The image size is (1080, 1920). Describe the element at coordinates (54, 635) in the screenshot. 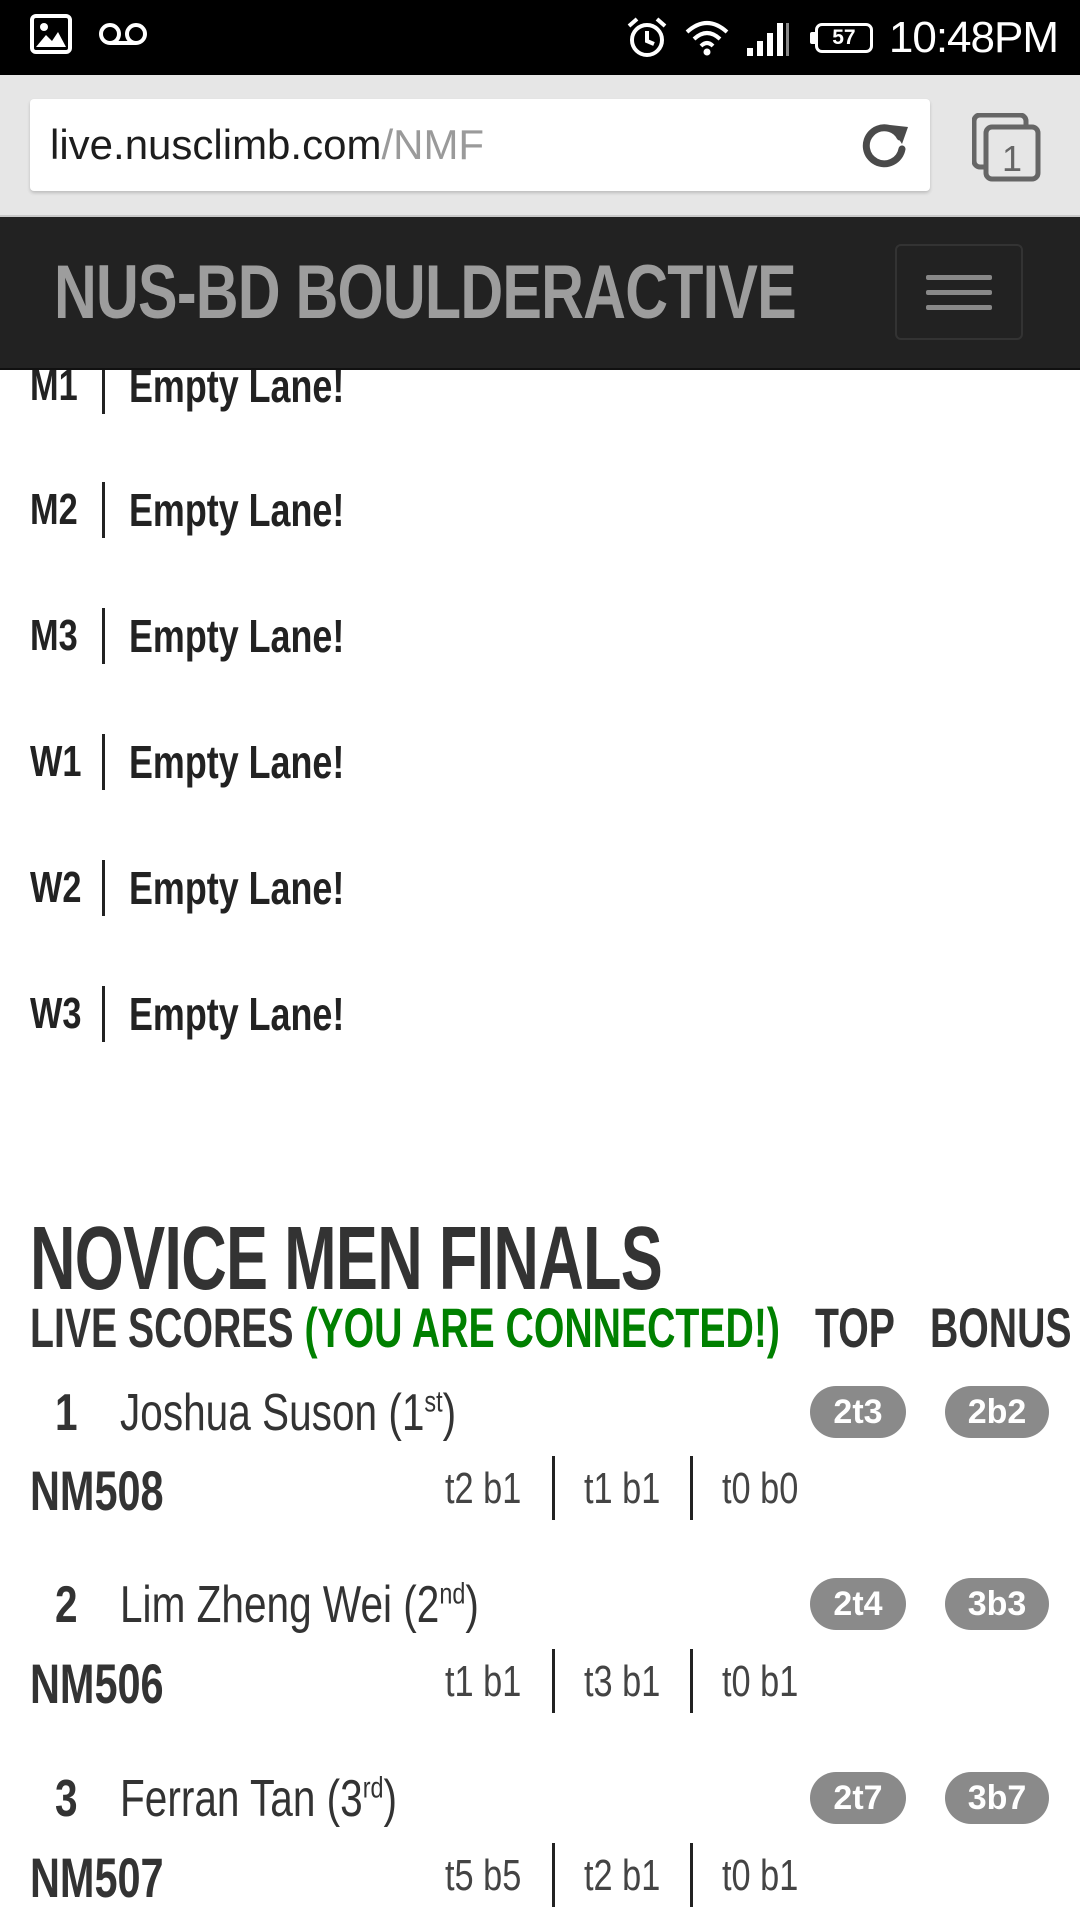

I see `lane-code: M3` at that location.